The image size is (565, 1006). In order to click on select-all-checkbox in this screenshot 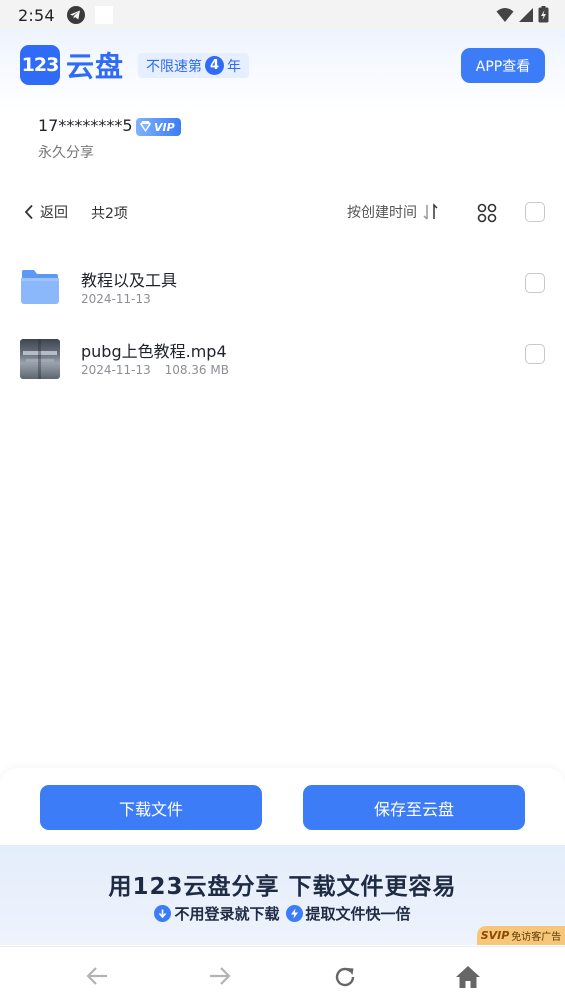, I will do `click(535, 212)`.